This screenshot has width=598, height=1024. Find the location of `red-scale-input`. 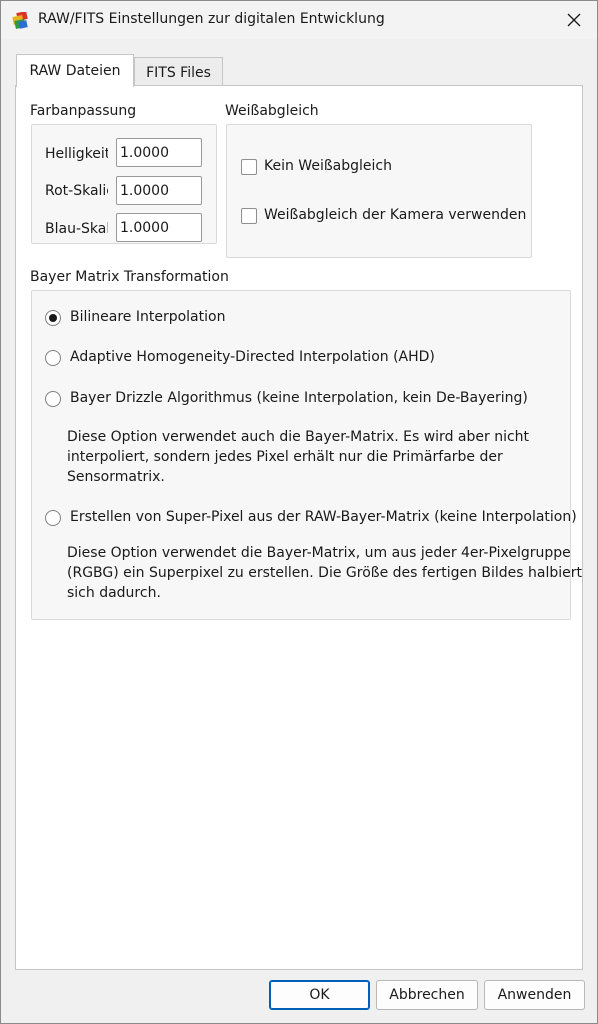

red-scale-input is located at coordinates (159, 190).